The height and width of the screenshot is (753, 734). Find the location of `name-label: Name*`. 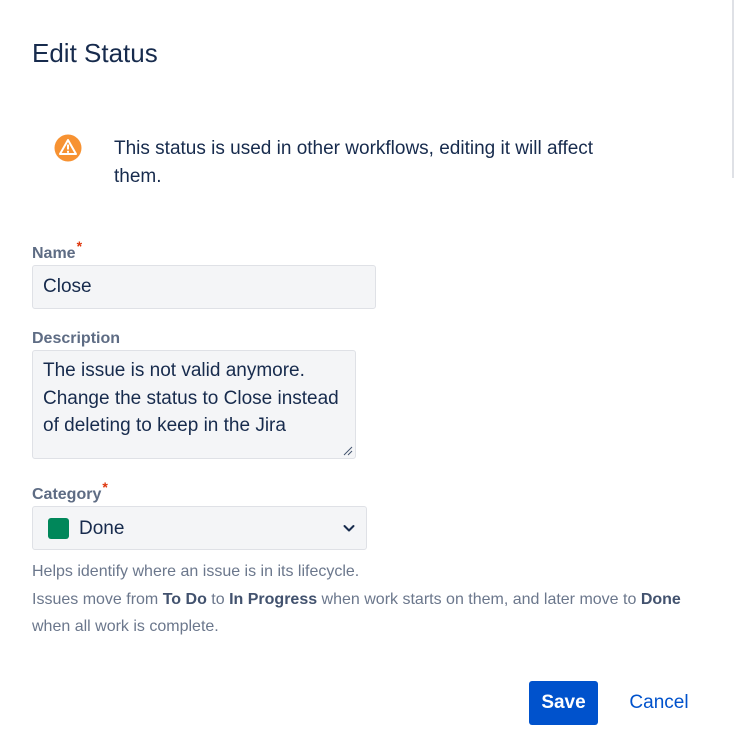

name-label: Name* is located at coordinates (57, 250).